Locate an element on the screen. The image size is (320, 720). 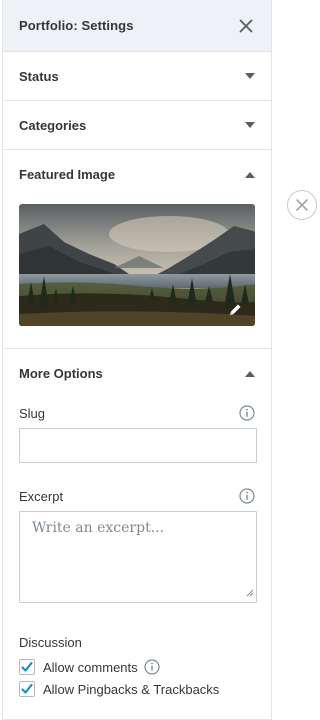
close-button is located at coordinates (246, 26).